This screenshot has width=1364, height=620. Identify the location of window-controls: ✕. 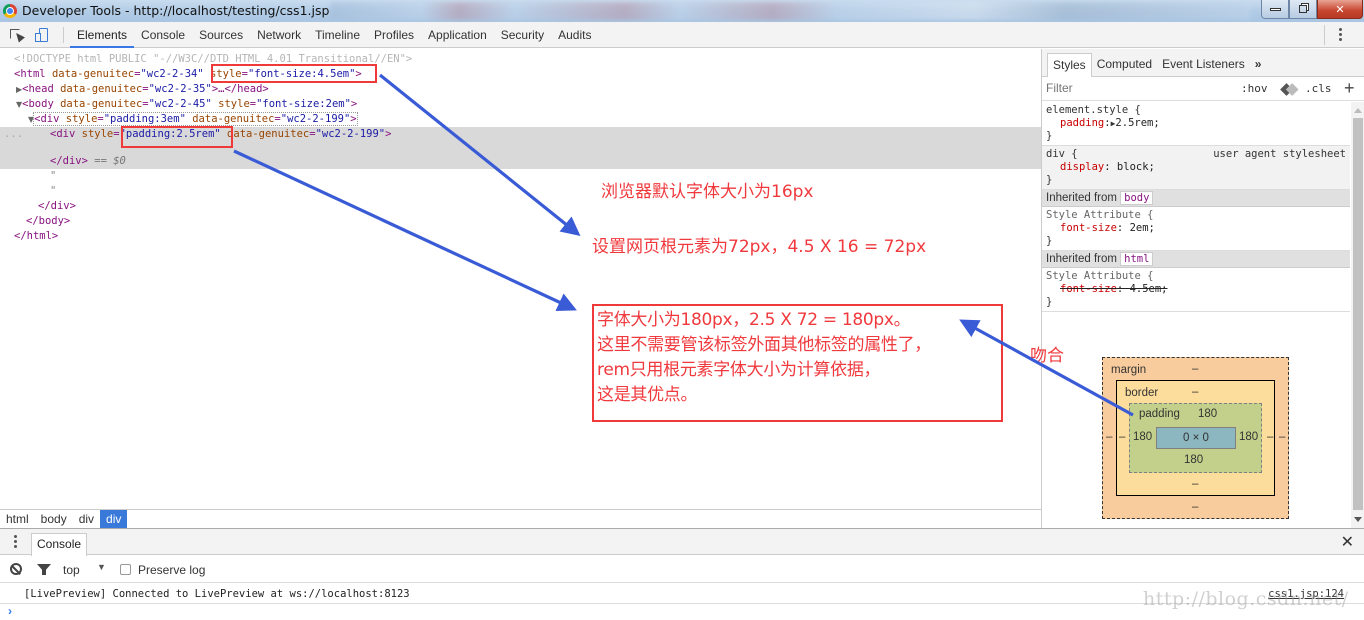
(1312, 10).